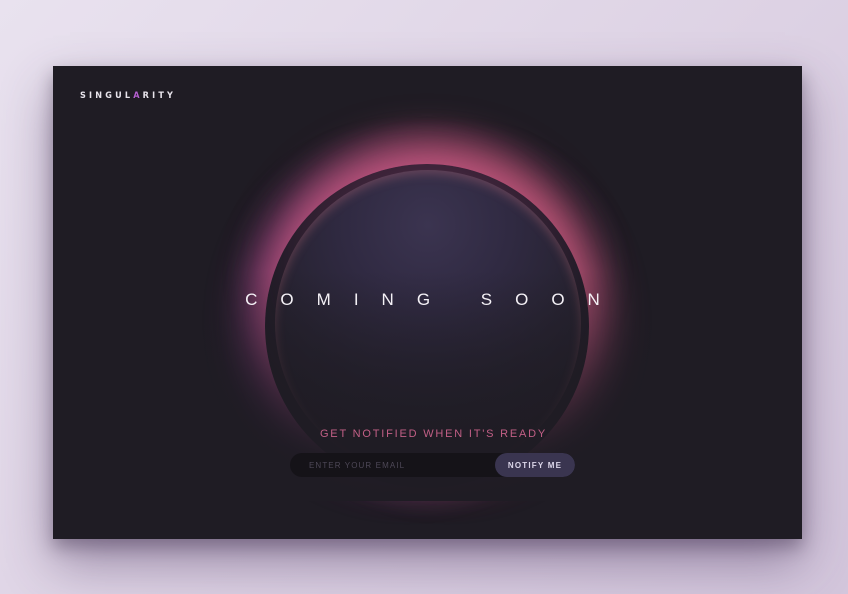  I want to click on logo-text-start: SINGUL, so click(107, 96).